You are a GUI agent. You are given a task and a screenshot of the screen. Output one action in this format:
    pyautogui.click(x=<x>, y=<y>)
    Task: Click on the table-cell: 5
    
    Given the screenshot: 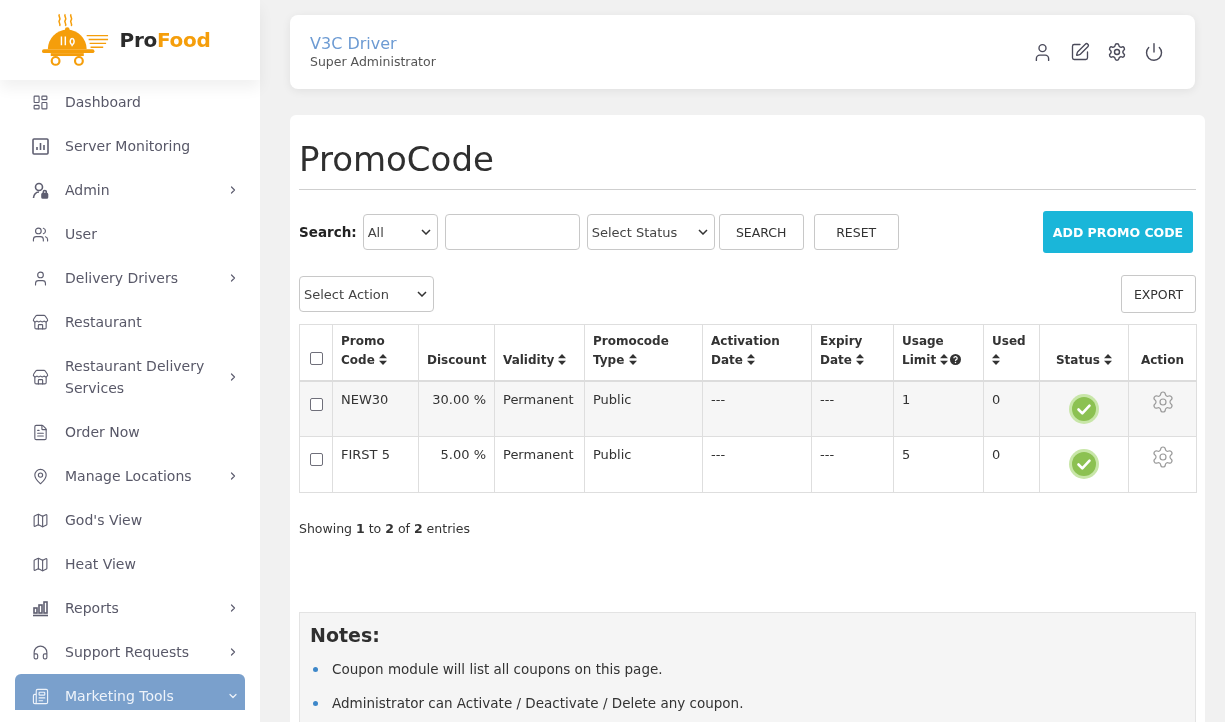 What is the action you would take?
    pyautogui.click(x=938, y=464)
    